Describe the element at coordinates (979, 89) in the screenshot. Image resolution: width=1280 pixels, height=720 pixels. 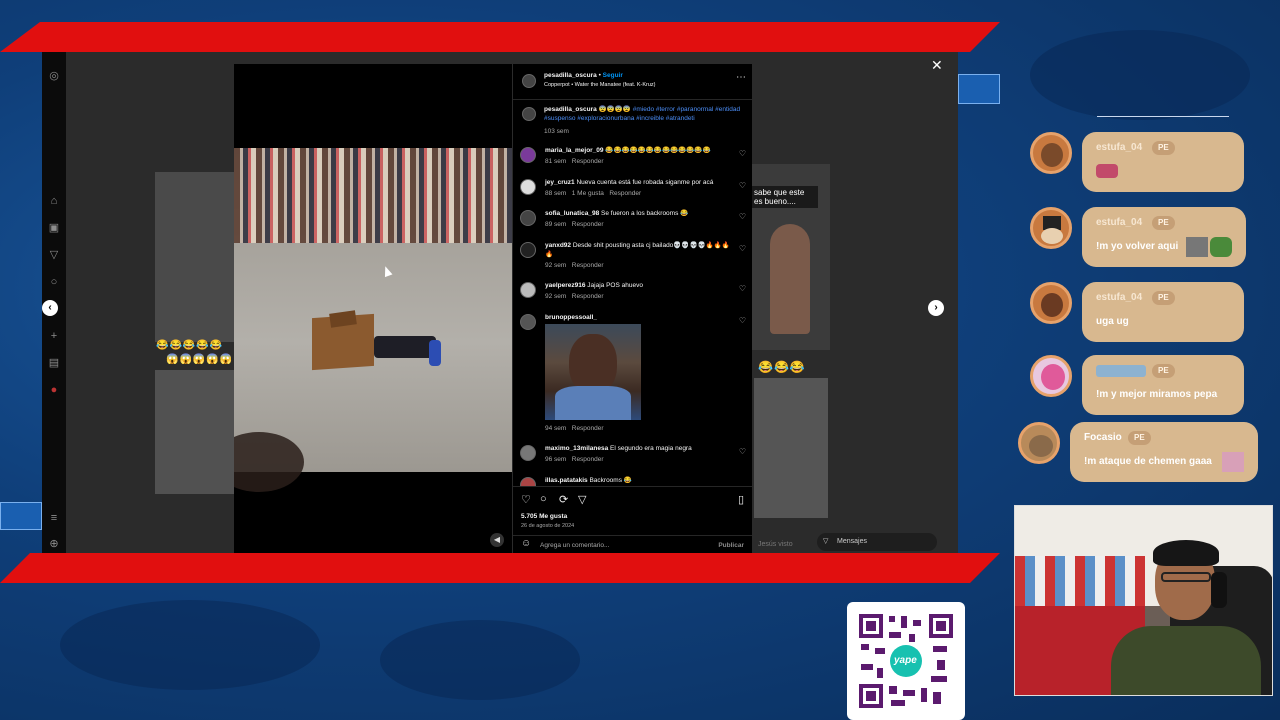
I see `frame-side-tab` at that location.